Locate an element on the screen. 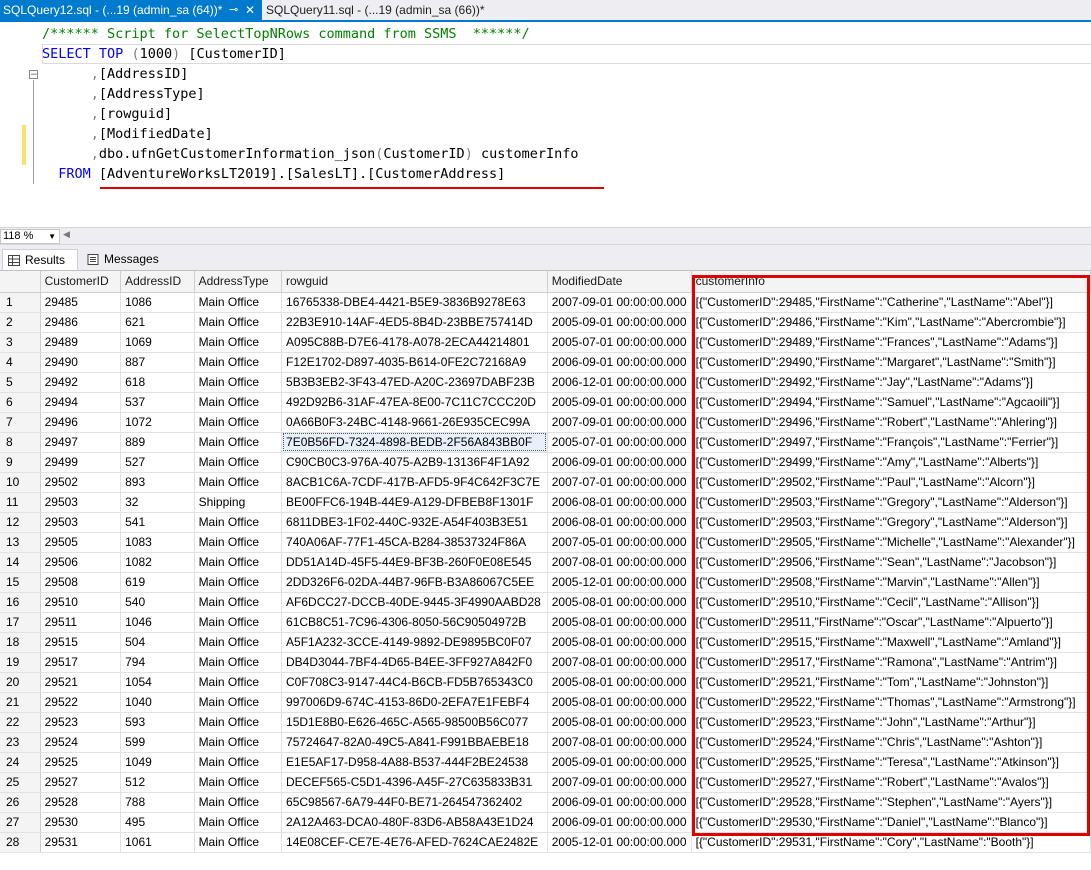  row-number-cell: 1 is located at coordinates (20, 302).